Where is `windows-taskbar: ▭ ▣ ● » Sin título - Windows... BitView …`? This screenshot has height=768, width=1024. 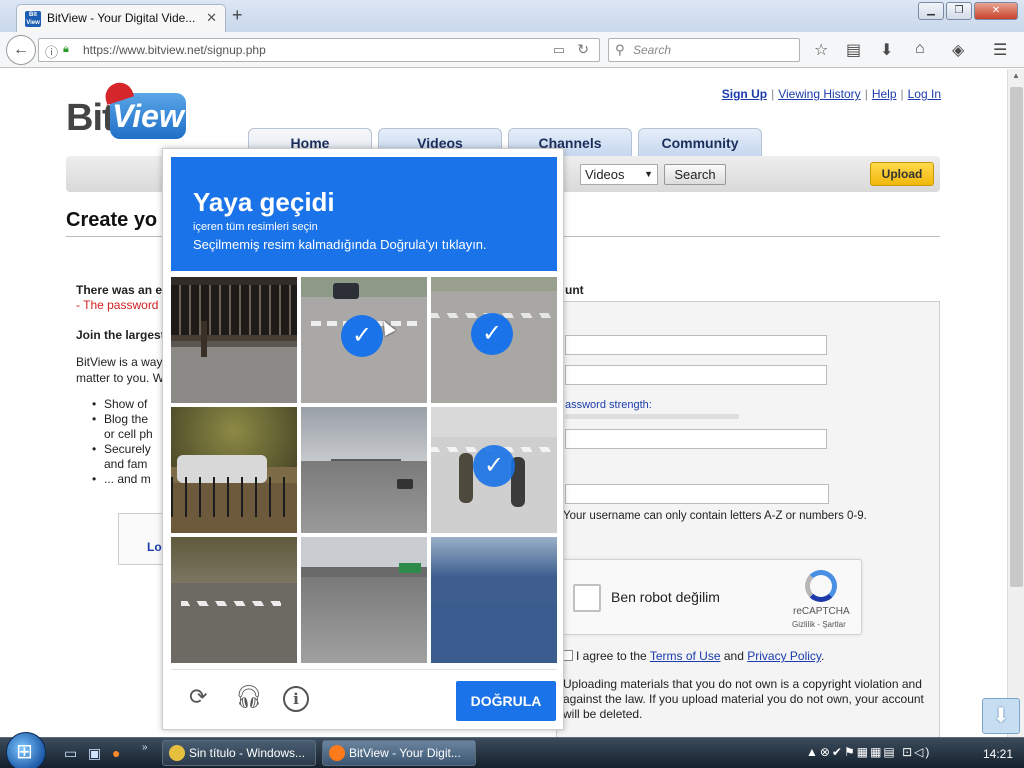
windows-taskbar: ▭ ▣ ● » Sin título - Windows... BitView … is located at coordinates (512, 750).